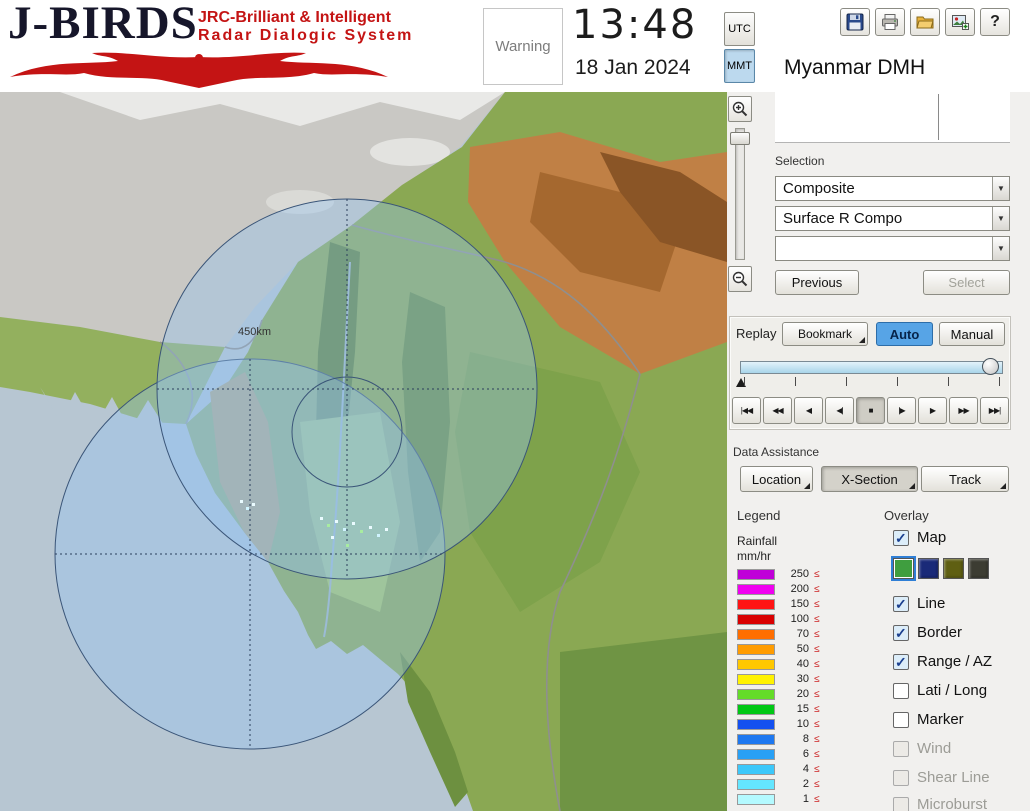  I want to click on zoom-in-icon, so click(740, 109).